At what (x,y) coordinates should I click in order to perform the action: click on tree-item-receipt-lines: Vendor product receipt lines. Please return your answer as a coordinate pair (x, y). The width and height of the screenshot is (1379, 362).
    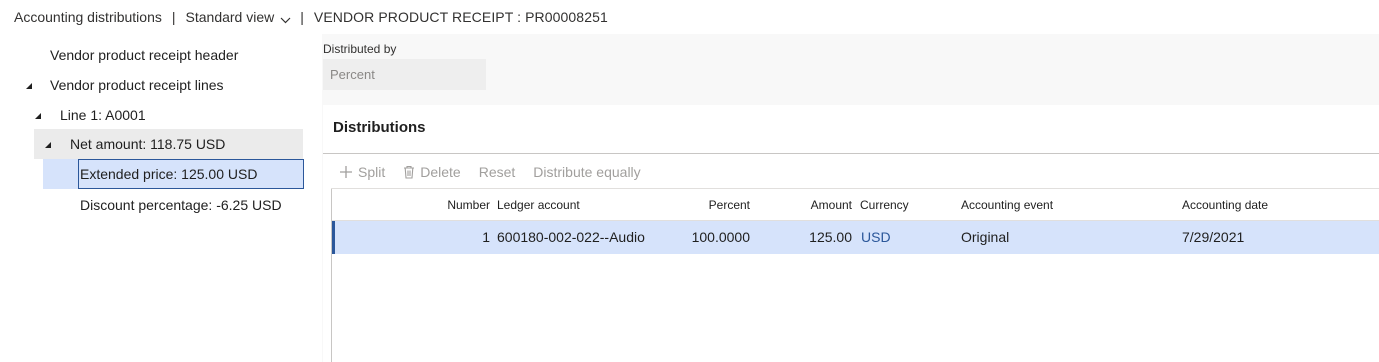
    Looking at the image, I should click on (137, 85).